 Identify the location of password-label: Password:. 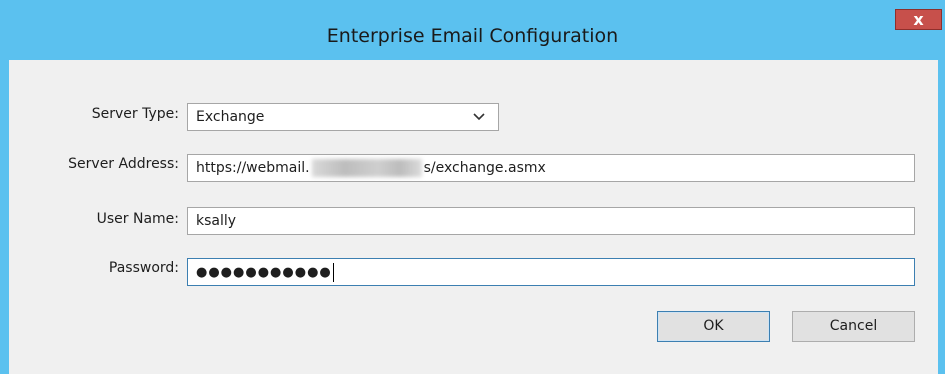
(143, 268).